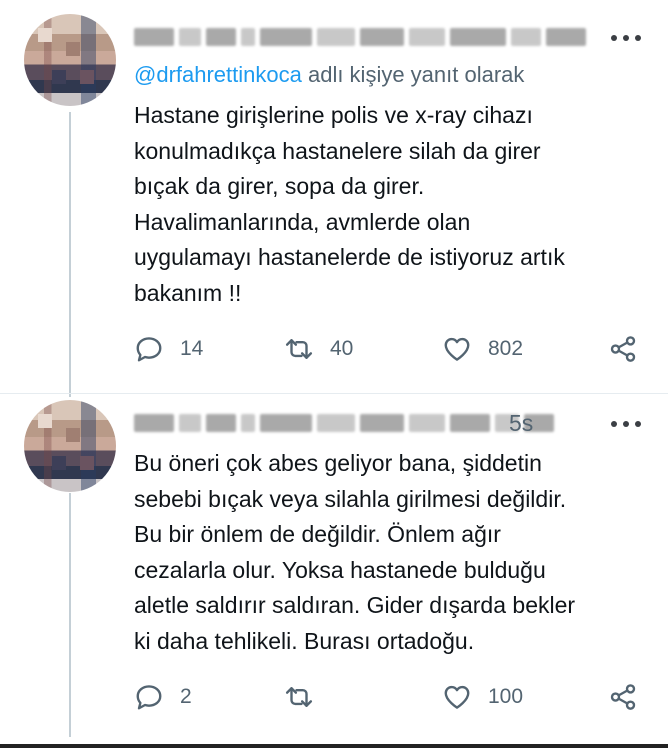  What do you see at coordinates (163, 697) in the screenshot?
I see `reply-button: 2` at bounding box center [163, 697].